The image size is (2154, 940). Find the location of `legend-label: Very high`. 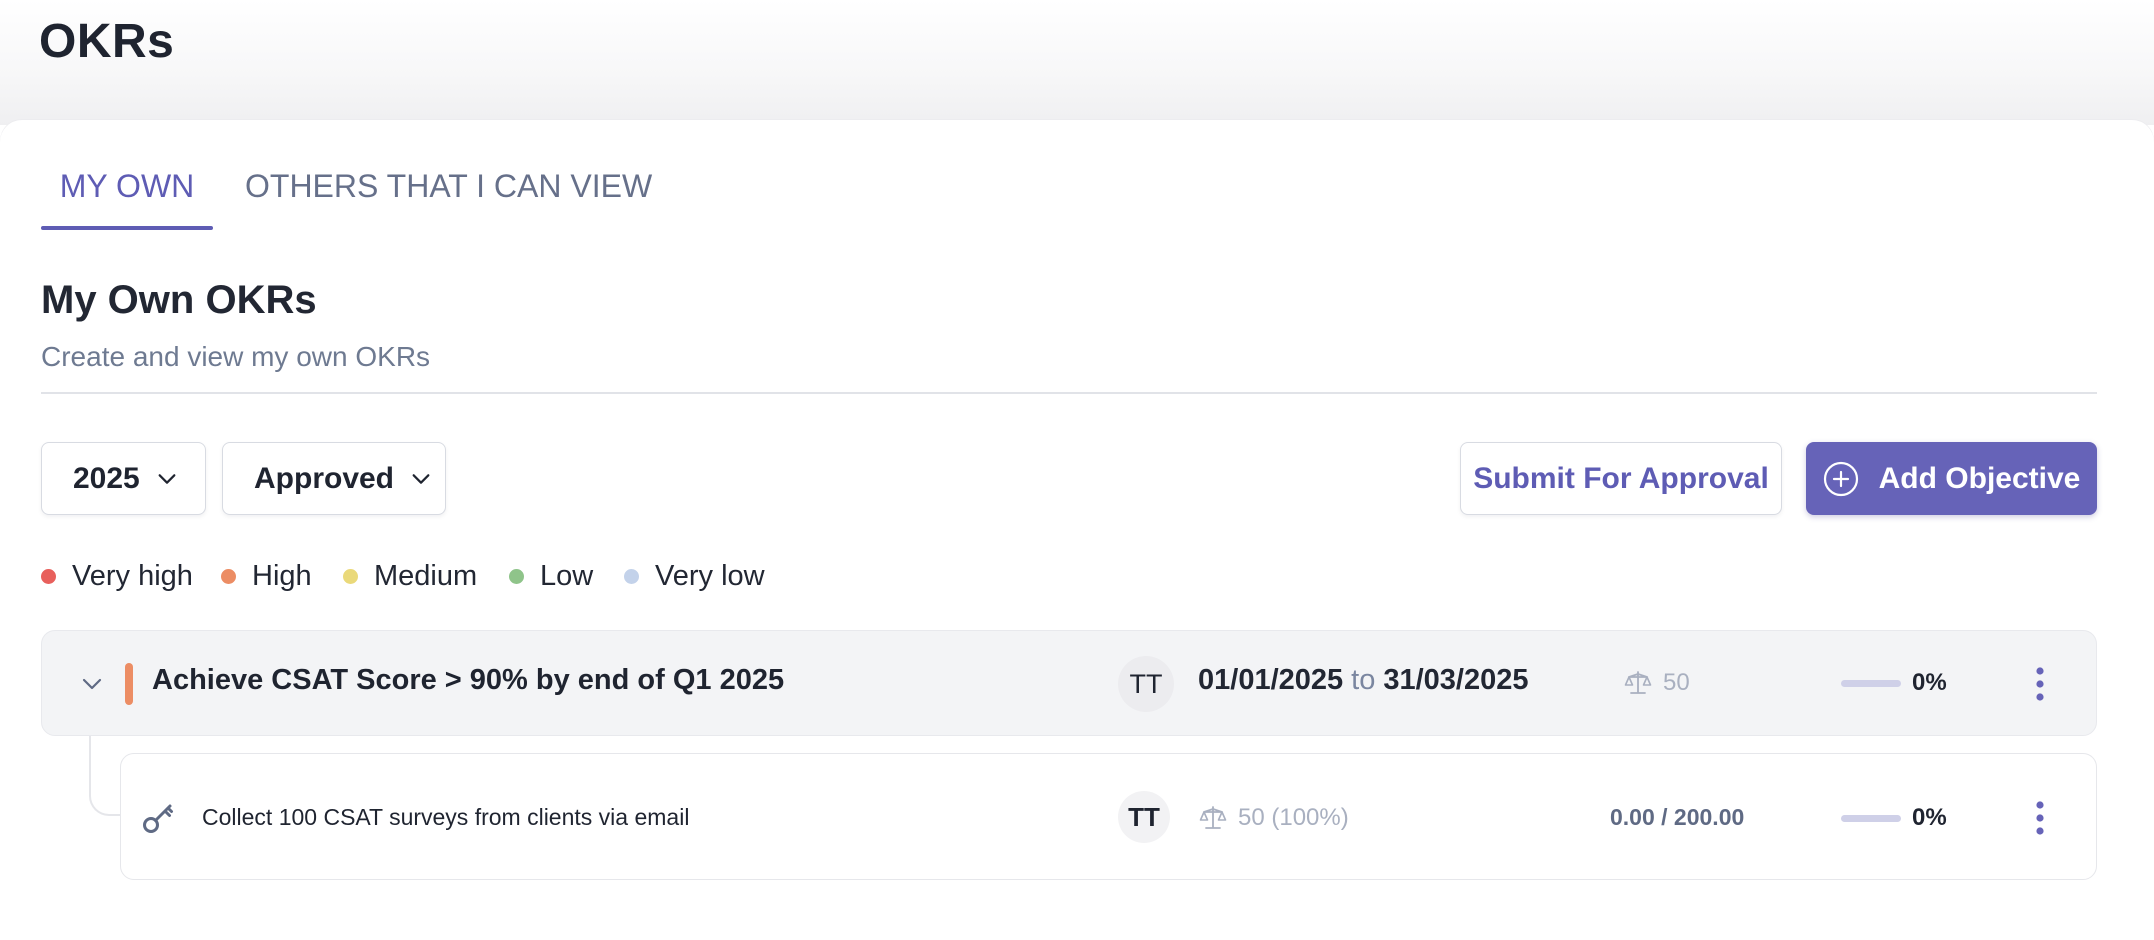

legend-label: Very high is located at coordinates (132, 576).